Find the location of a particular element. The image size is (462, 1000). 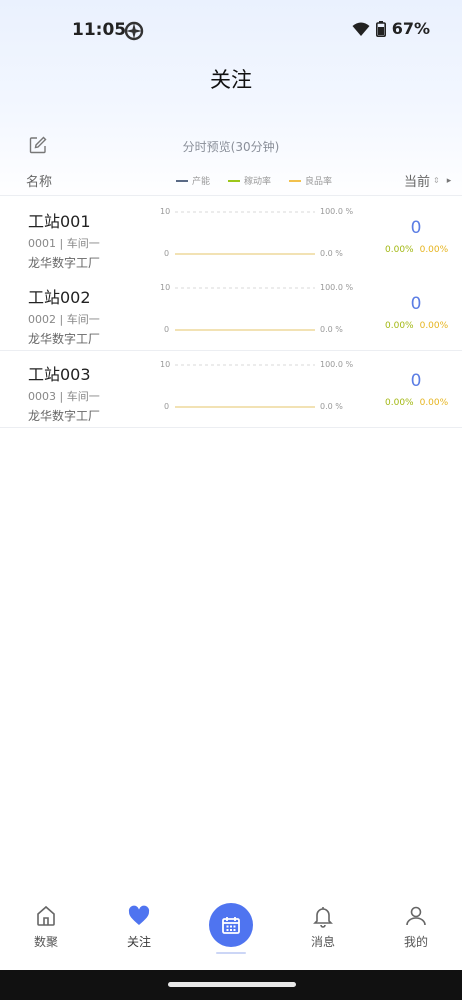

status-right: 67% is located at coordinates (391, 28).